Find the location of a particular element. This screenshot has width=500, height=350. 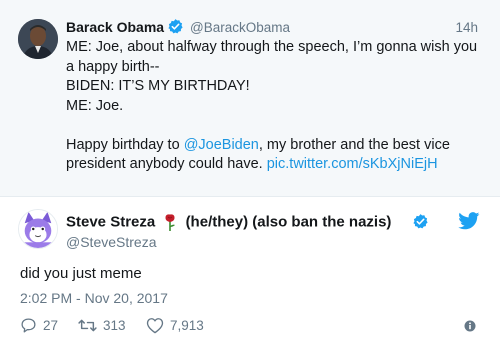

info-icon is located at coordinates (470, 326).